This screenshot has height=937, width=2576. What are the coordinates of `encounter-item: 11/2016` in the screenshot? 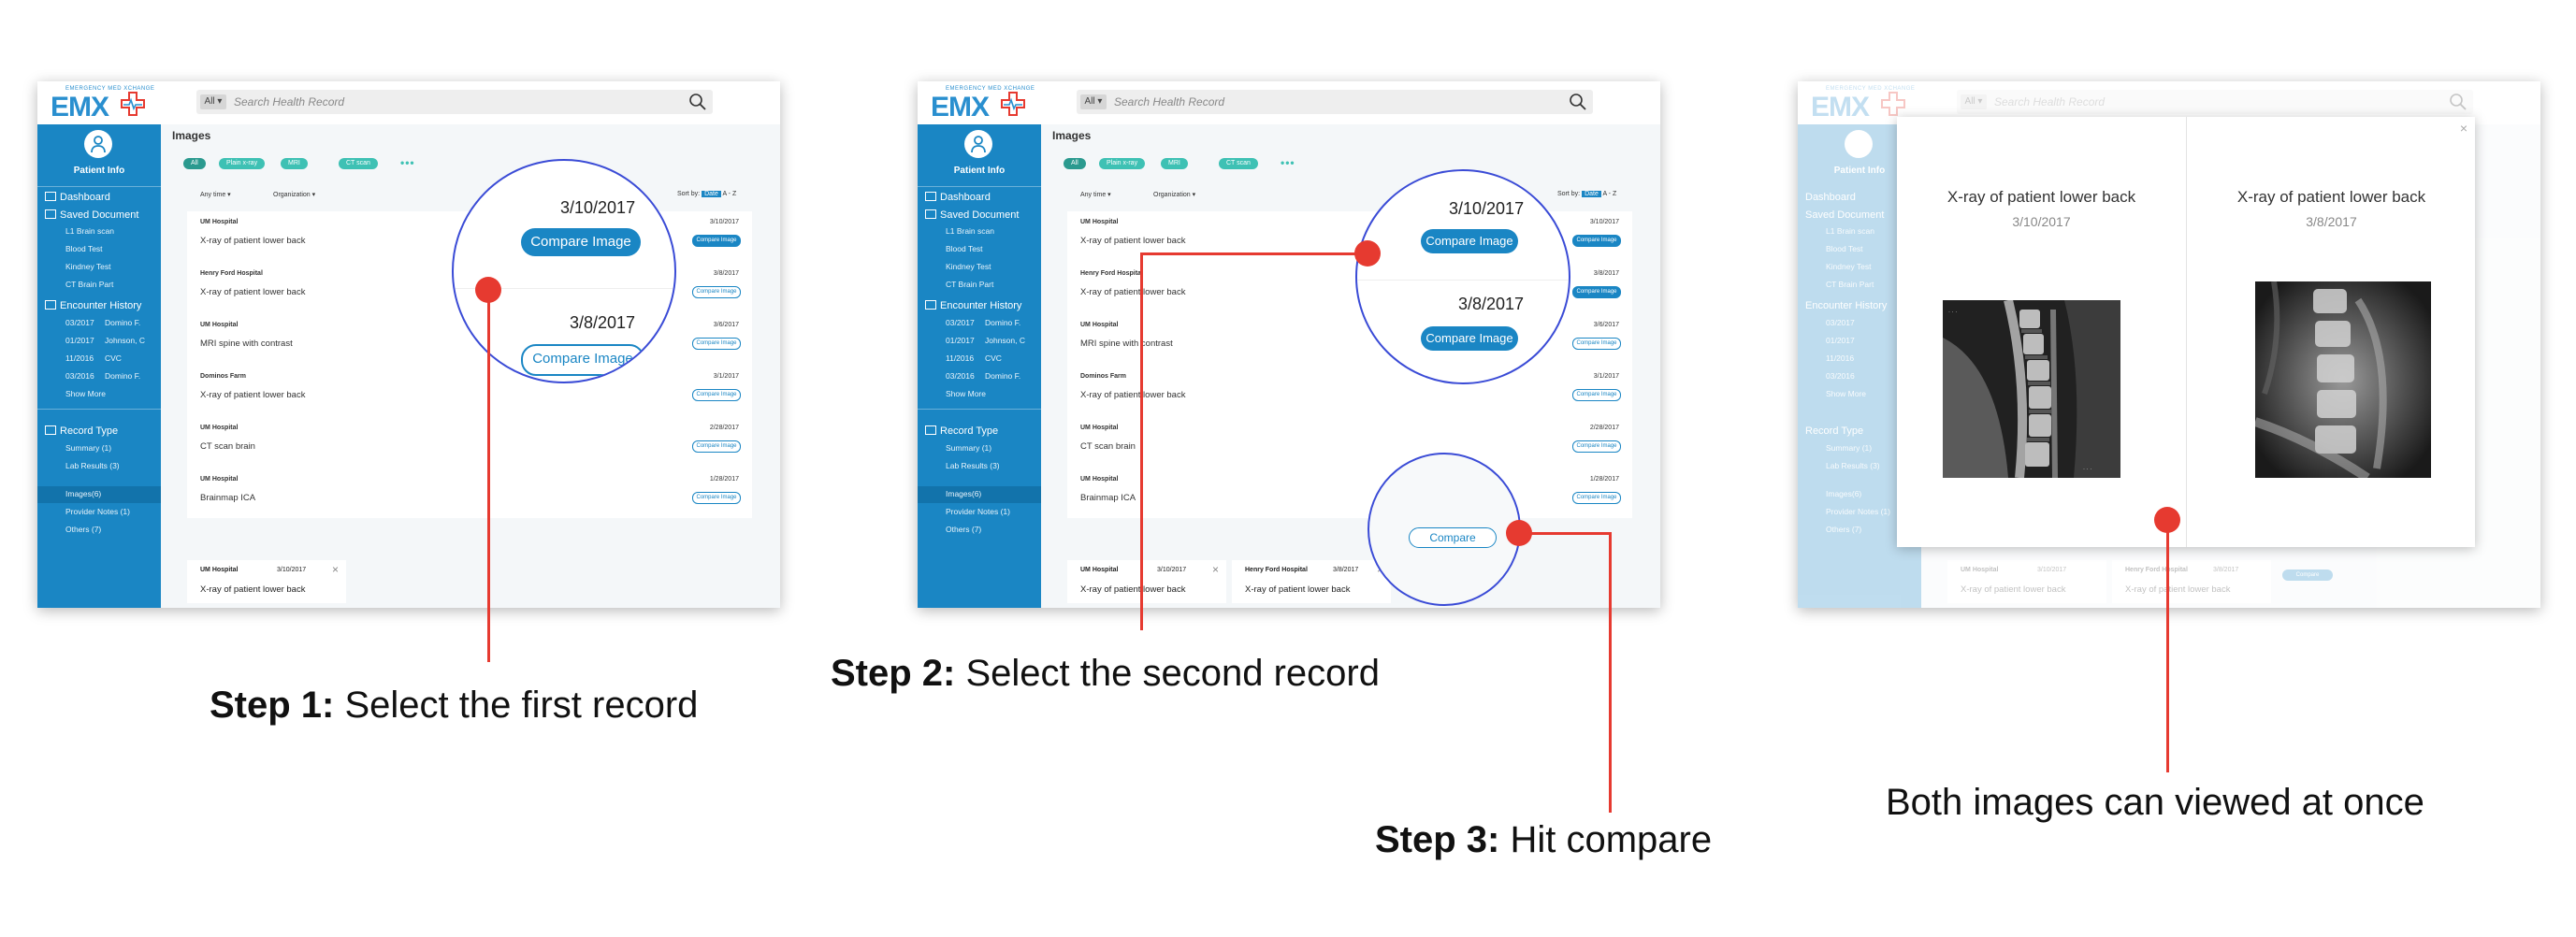 It's located at (1840, 358).